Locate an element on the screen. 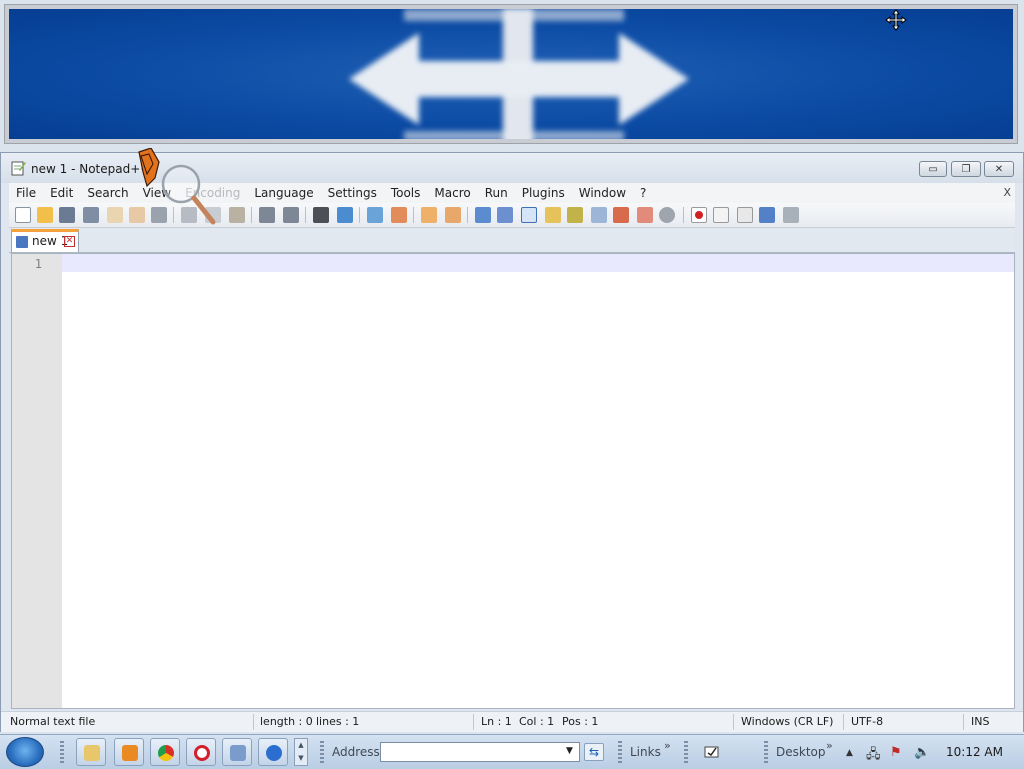 Image resolution: width=1024 pixels, height=769 pixels. show-desktop-icon is located at coordinates (712, 752).